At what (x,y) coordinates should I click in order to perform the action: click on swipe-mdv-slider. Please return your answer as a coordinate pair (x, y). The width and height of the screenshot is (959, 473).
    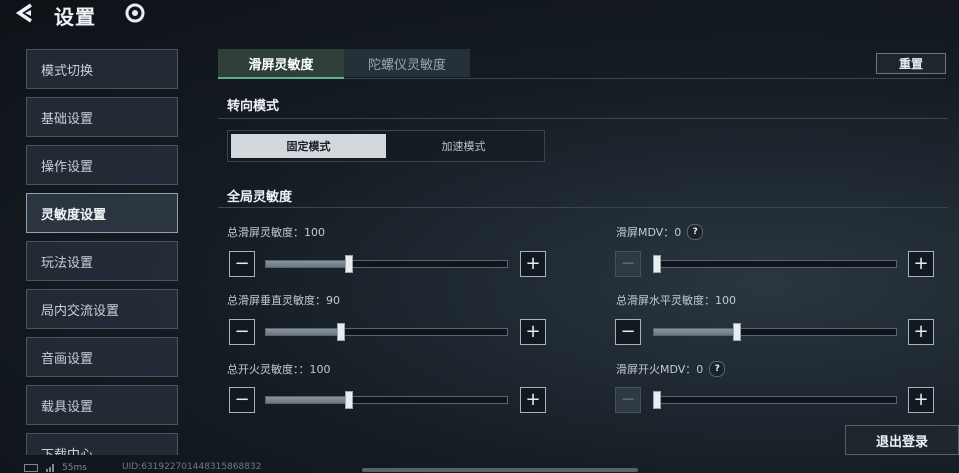
    Looking at the image, I should click on (775, 264).